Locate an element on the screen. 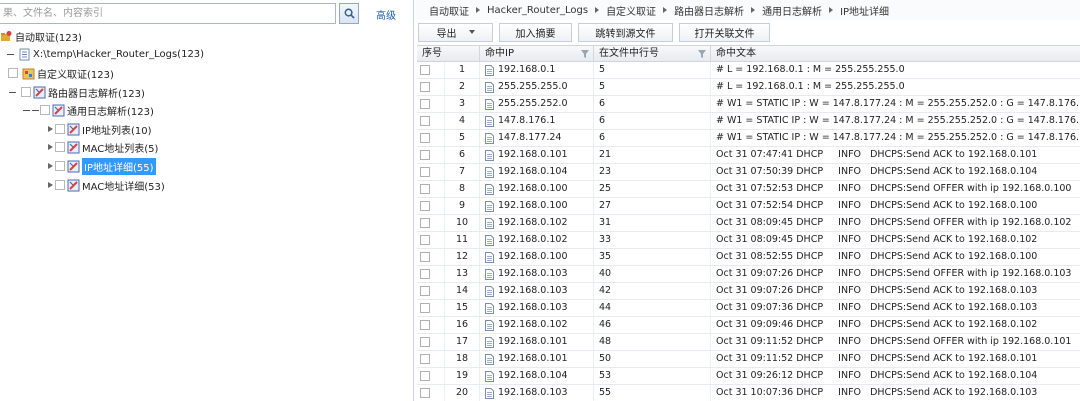 This screenshot has height=401, width=1080. open-related-file-button: 打开关联文件 is located at coordinates (724, 32).